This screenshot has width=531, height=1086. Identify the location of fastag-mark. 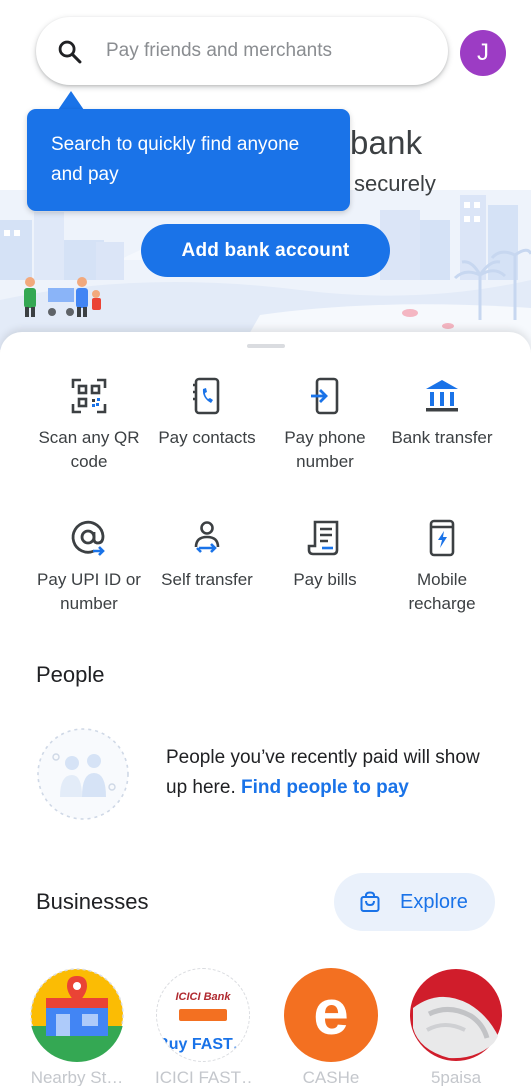
(203, 1015).